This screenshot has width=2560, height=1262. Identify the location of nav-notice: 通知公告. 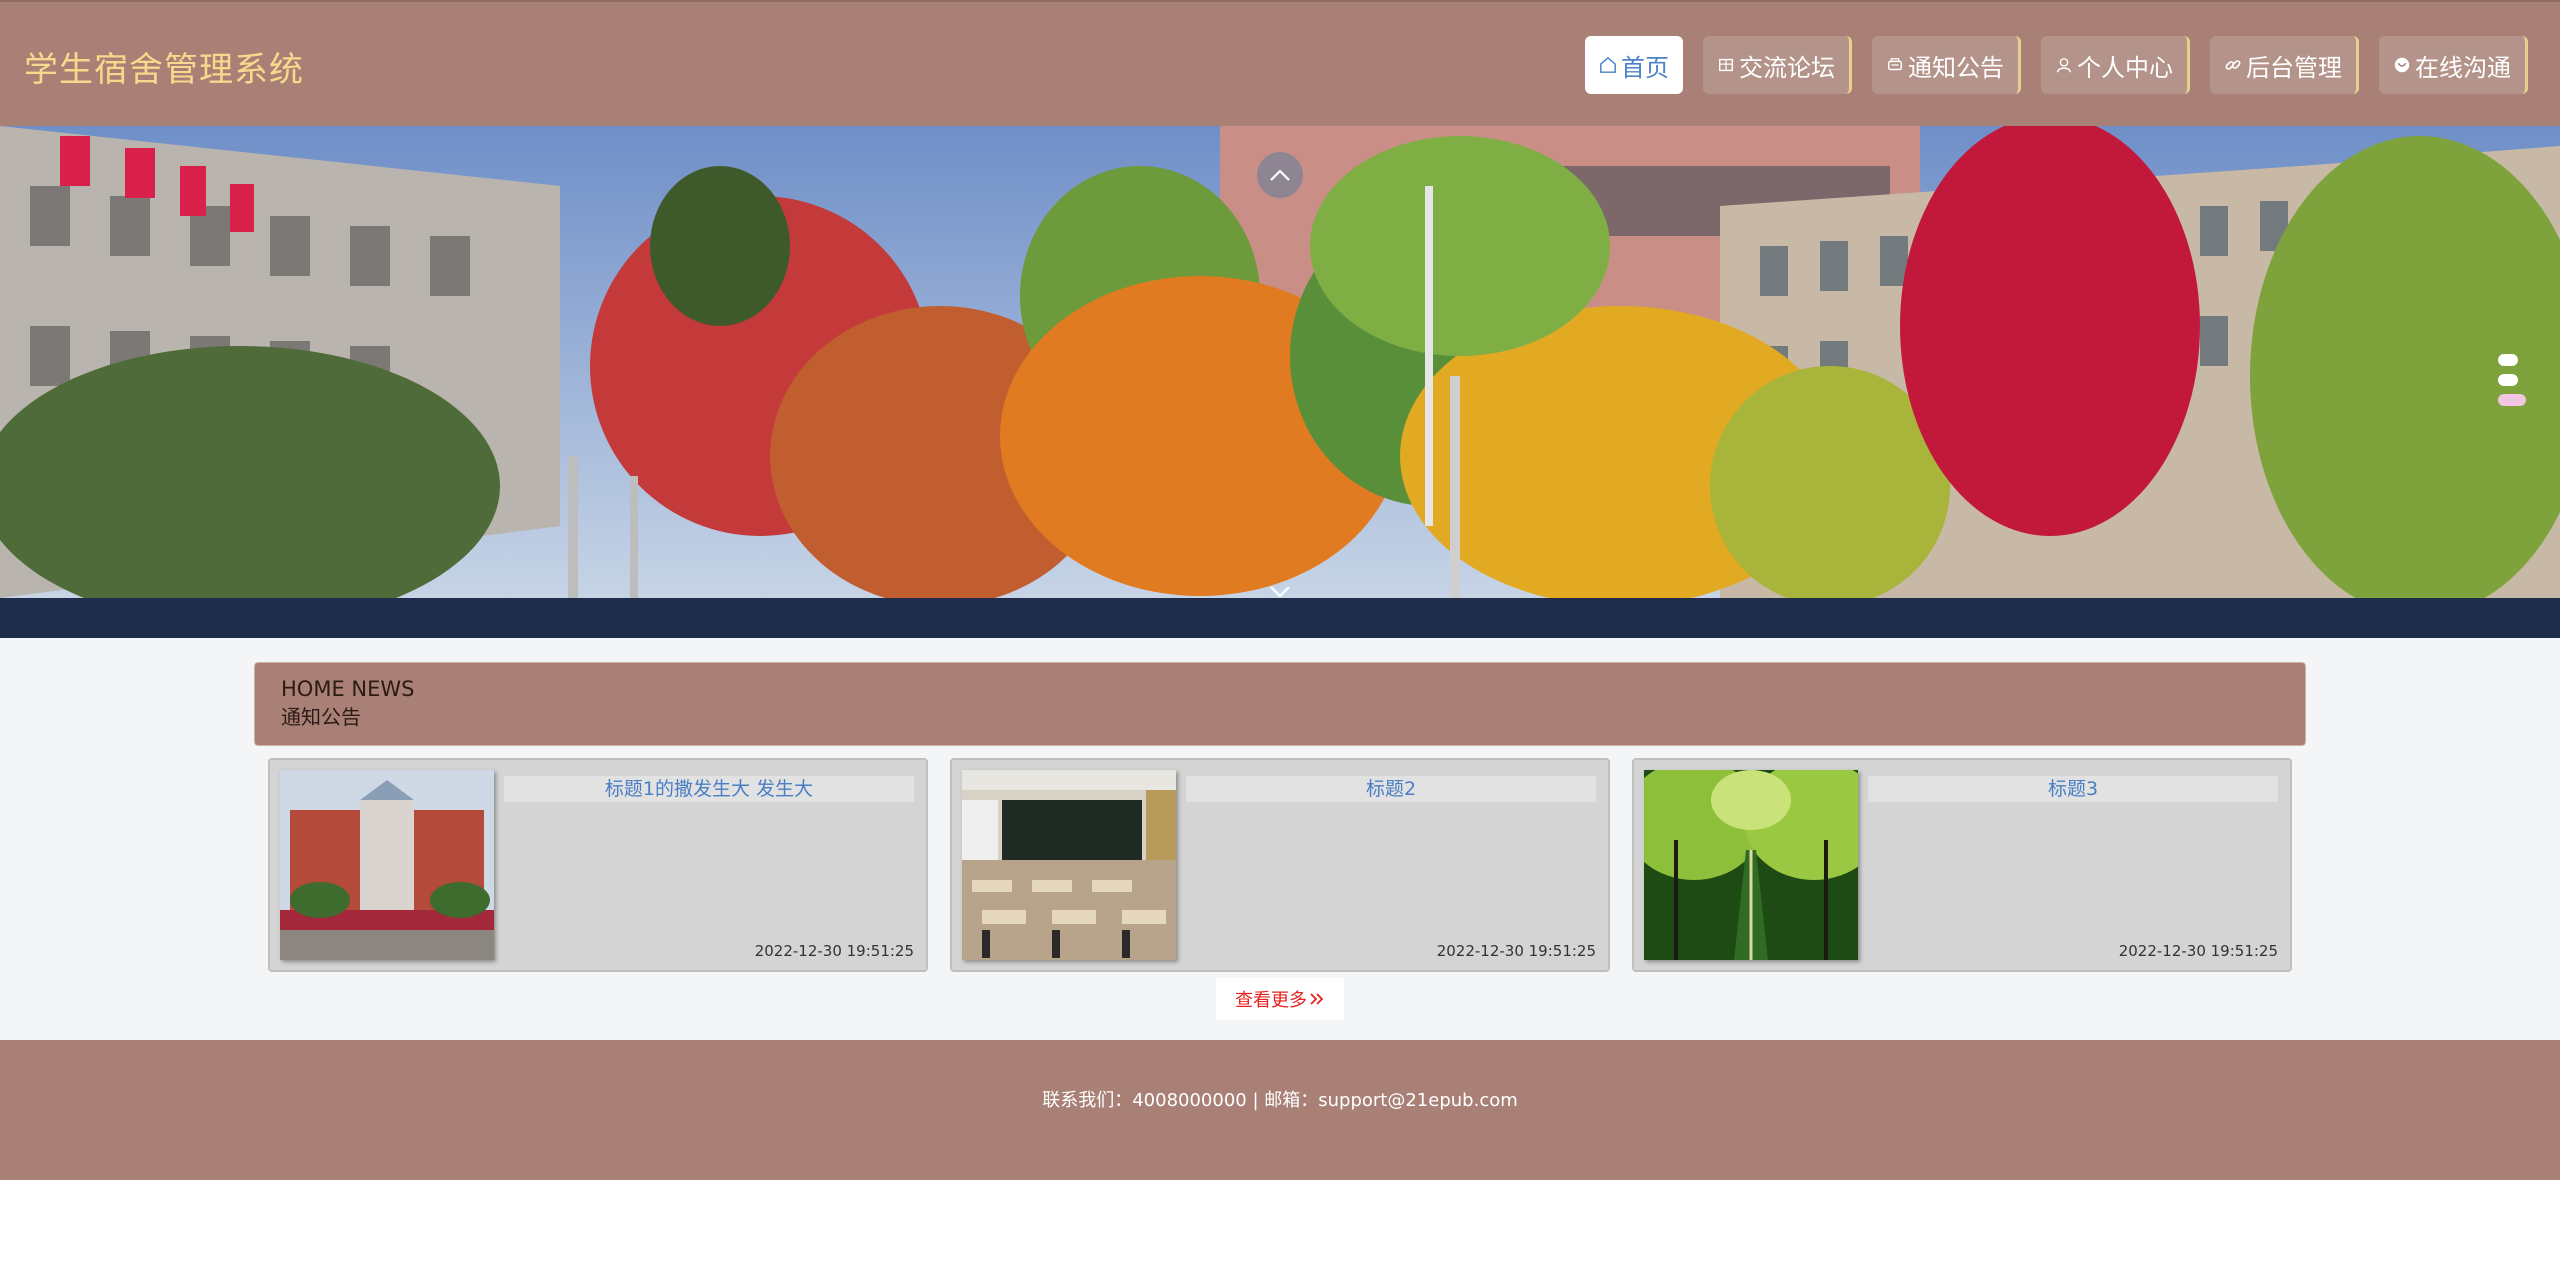
(1946, 65).